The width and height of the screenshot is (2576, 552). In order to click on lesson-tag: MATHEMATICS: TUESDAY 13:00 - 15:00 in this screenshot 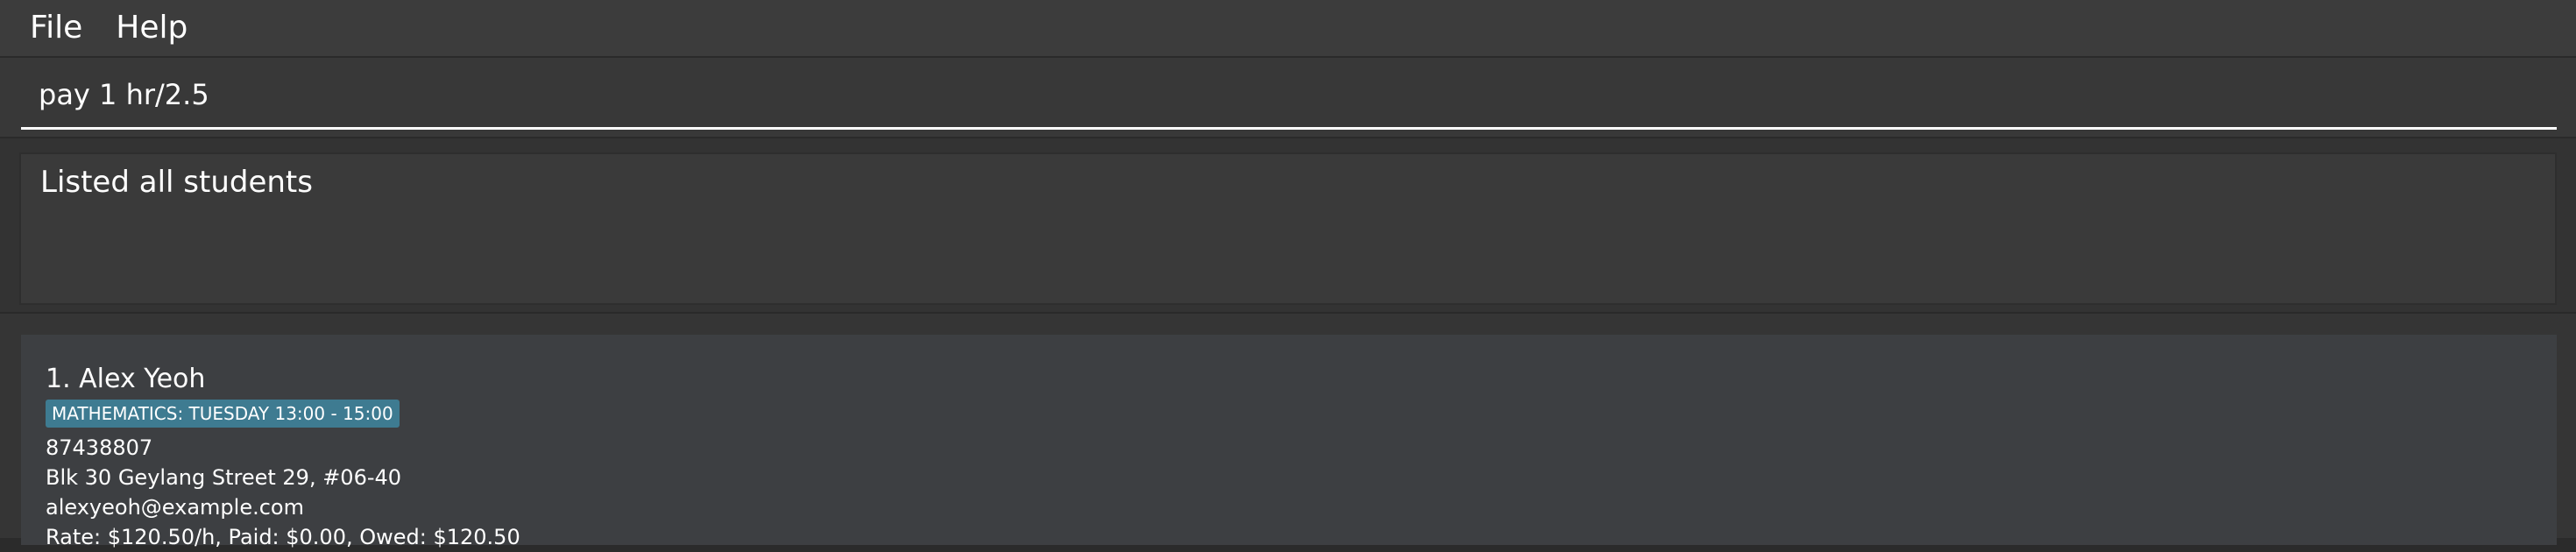, I will do `click(223, 414)`.